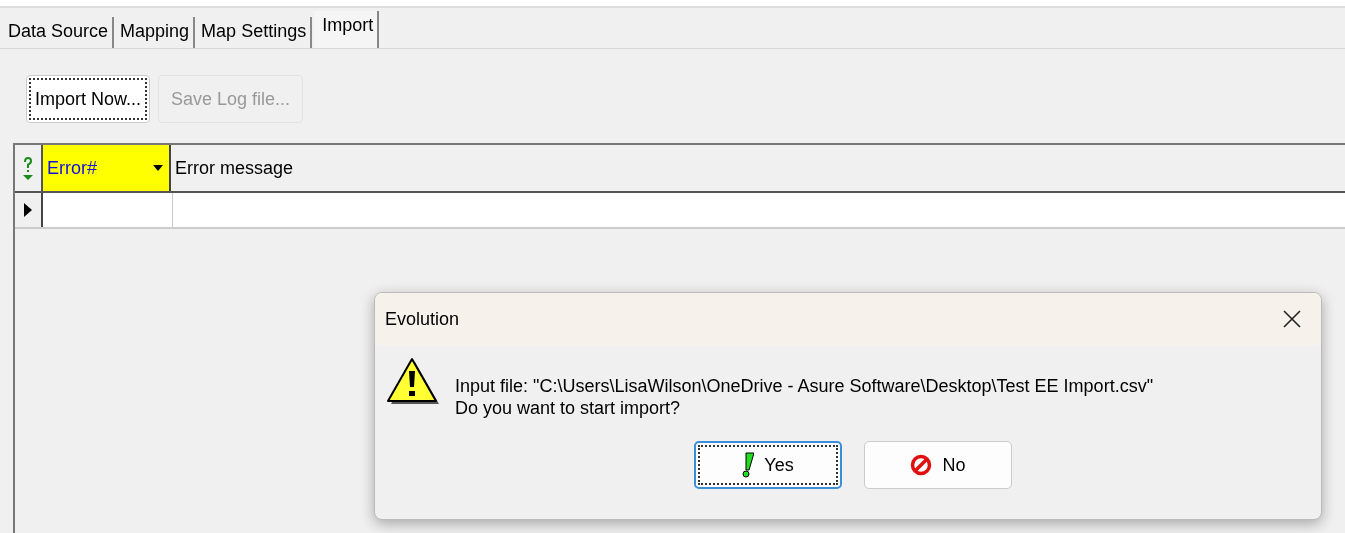 The image size is (1345, 533). I want to click on close-icon, so click(1292, 319).